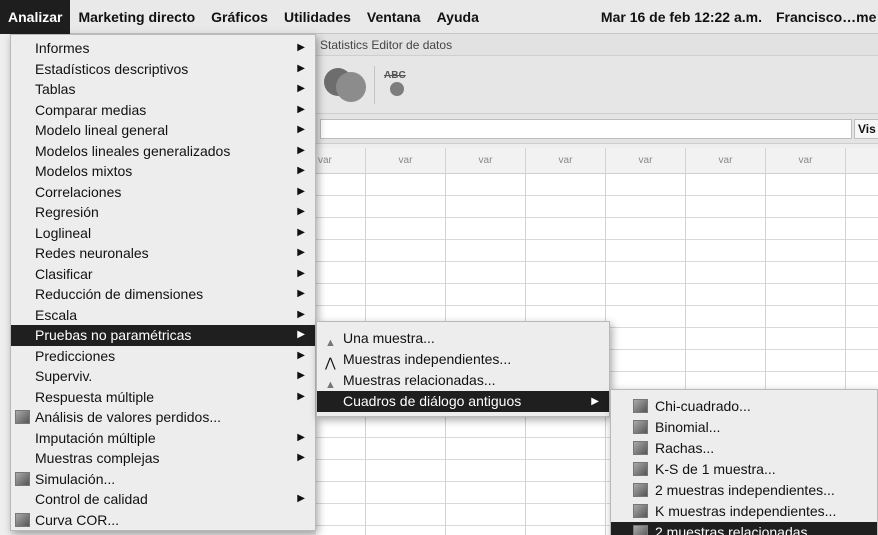 This screenshot has height=535, width=878. What do you see at coordinates (78, 191) in the screenshot?
I see `menu-item-label: Correlaciones` at bounding box center [78, 191].